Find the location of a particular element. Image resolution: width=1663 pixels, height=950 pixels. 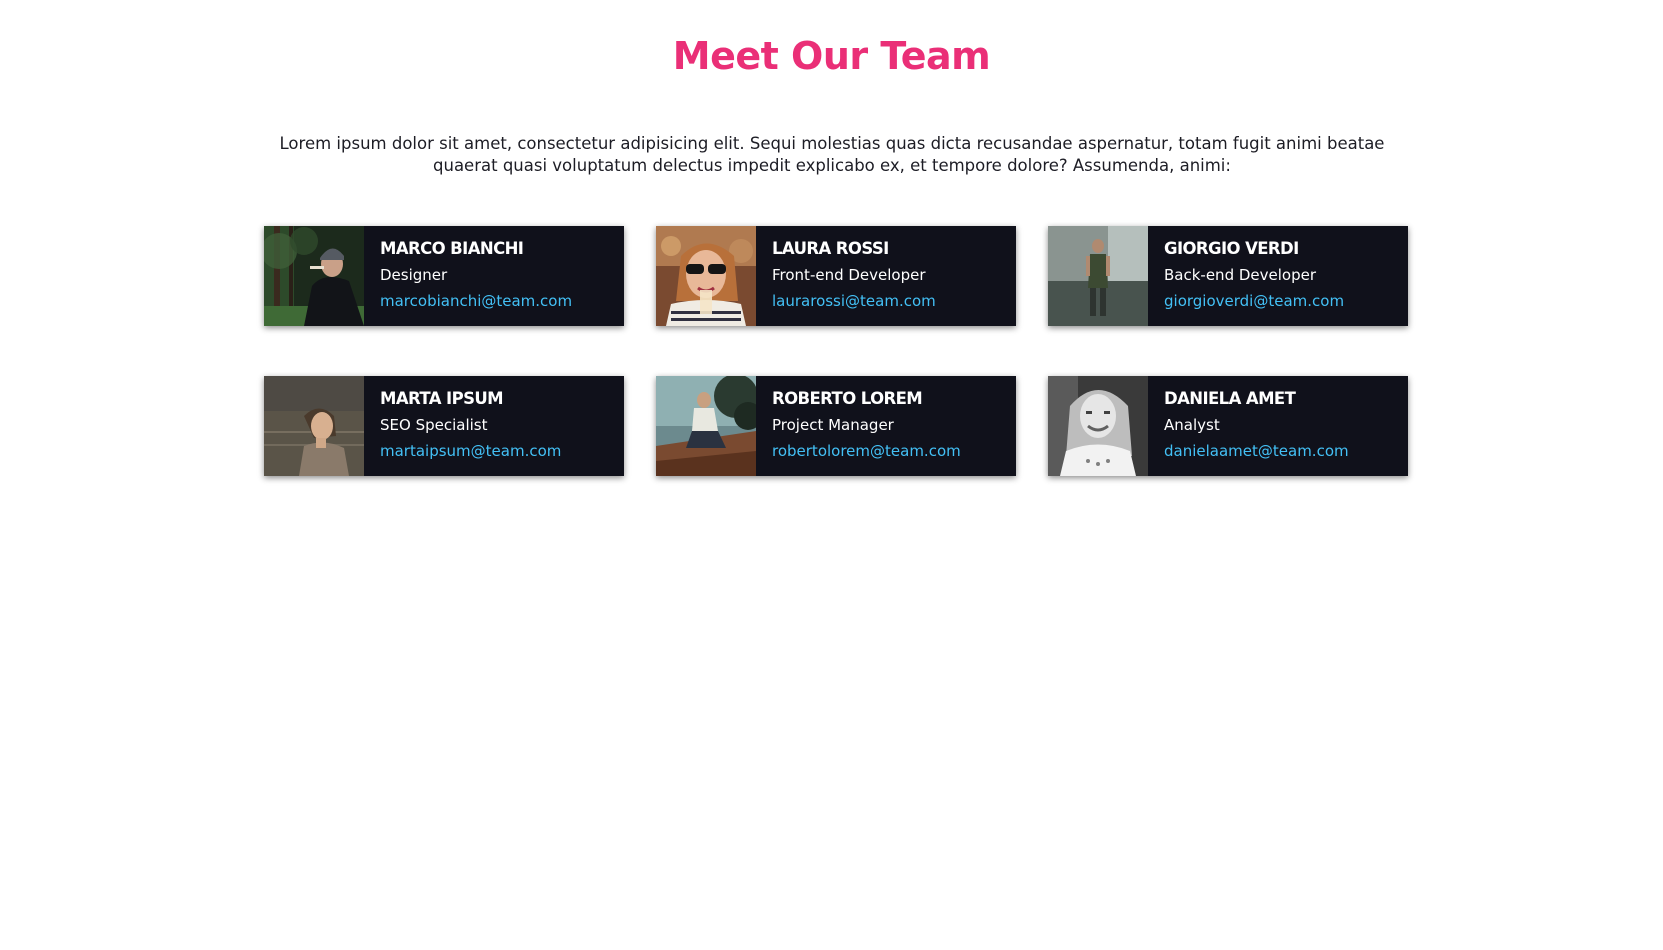

member-email-link: marcobianchi@team.com is located at coordinates (476, 301).